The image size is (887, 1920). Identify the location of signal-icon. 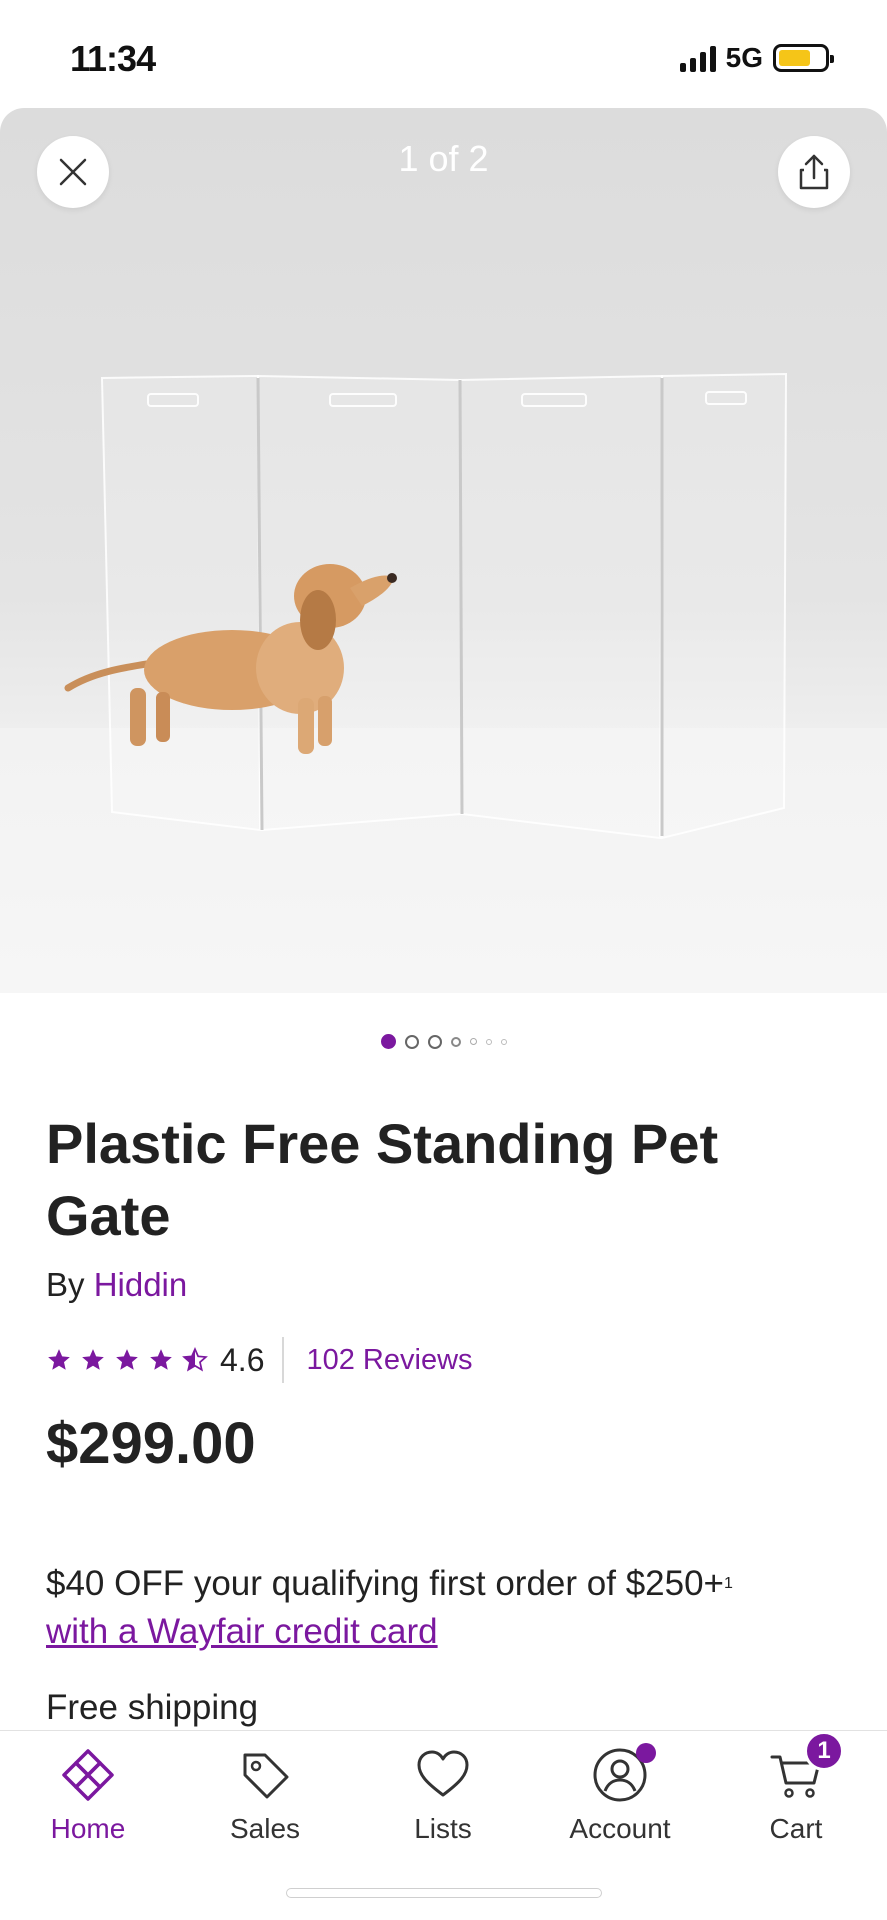
(697, 58).